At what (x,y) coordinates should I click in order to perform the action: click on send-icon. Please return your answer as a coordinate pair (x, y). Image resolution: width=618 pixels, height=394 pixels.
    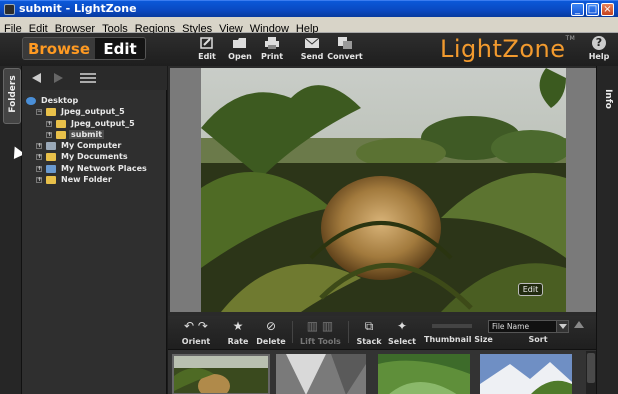
    Looking at the image, I should click on (312, 42).